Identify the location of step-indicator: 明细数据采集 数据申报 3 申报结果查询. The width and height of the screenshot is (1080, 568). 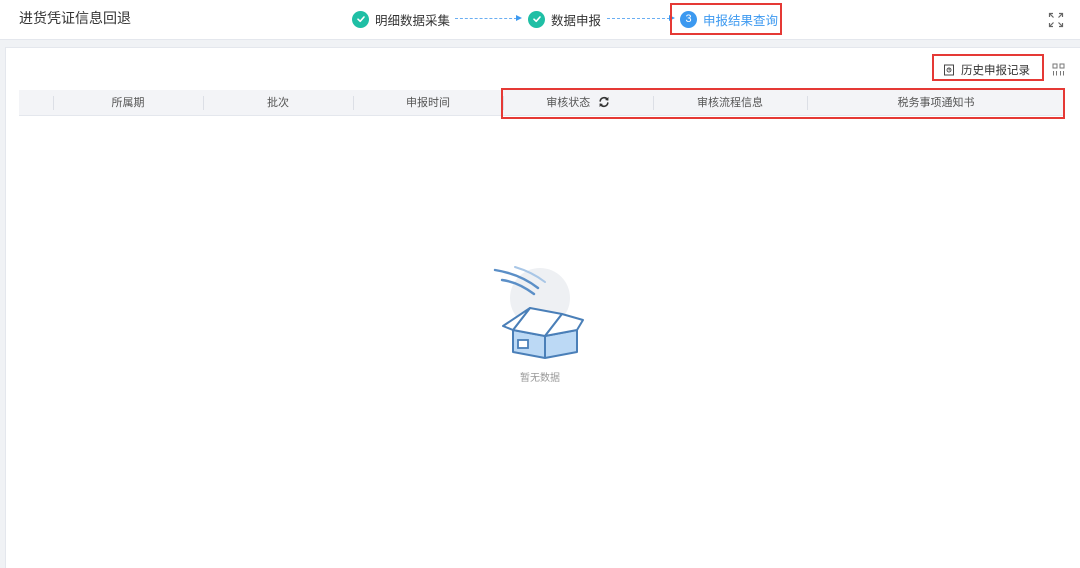
(540, 20).